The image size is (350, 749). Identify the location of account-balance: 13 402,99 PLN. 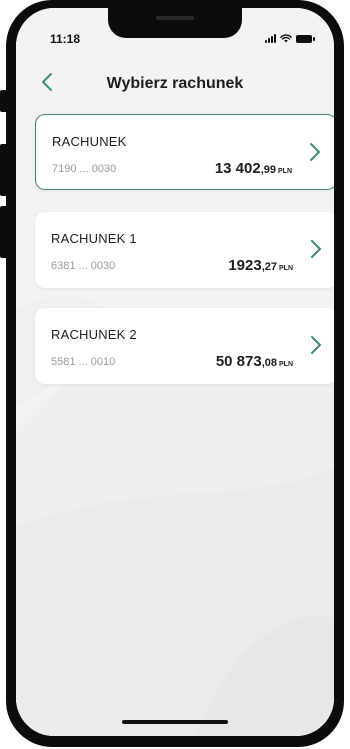
(253, 169).